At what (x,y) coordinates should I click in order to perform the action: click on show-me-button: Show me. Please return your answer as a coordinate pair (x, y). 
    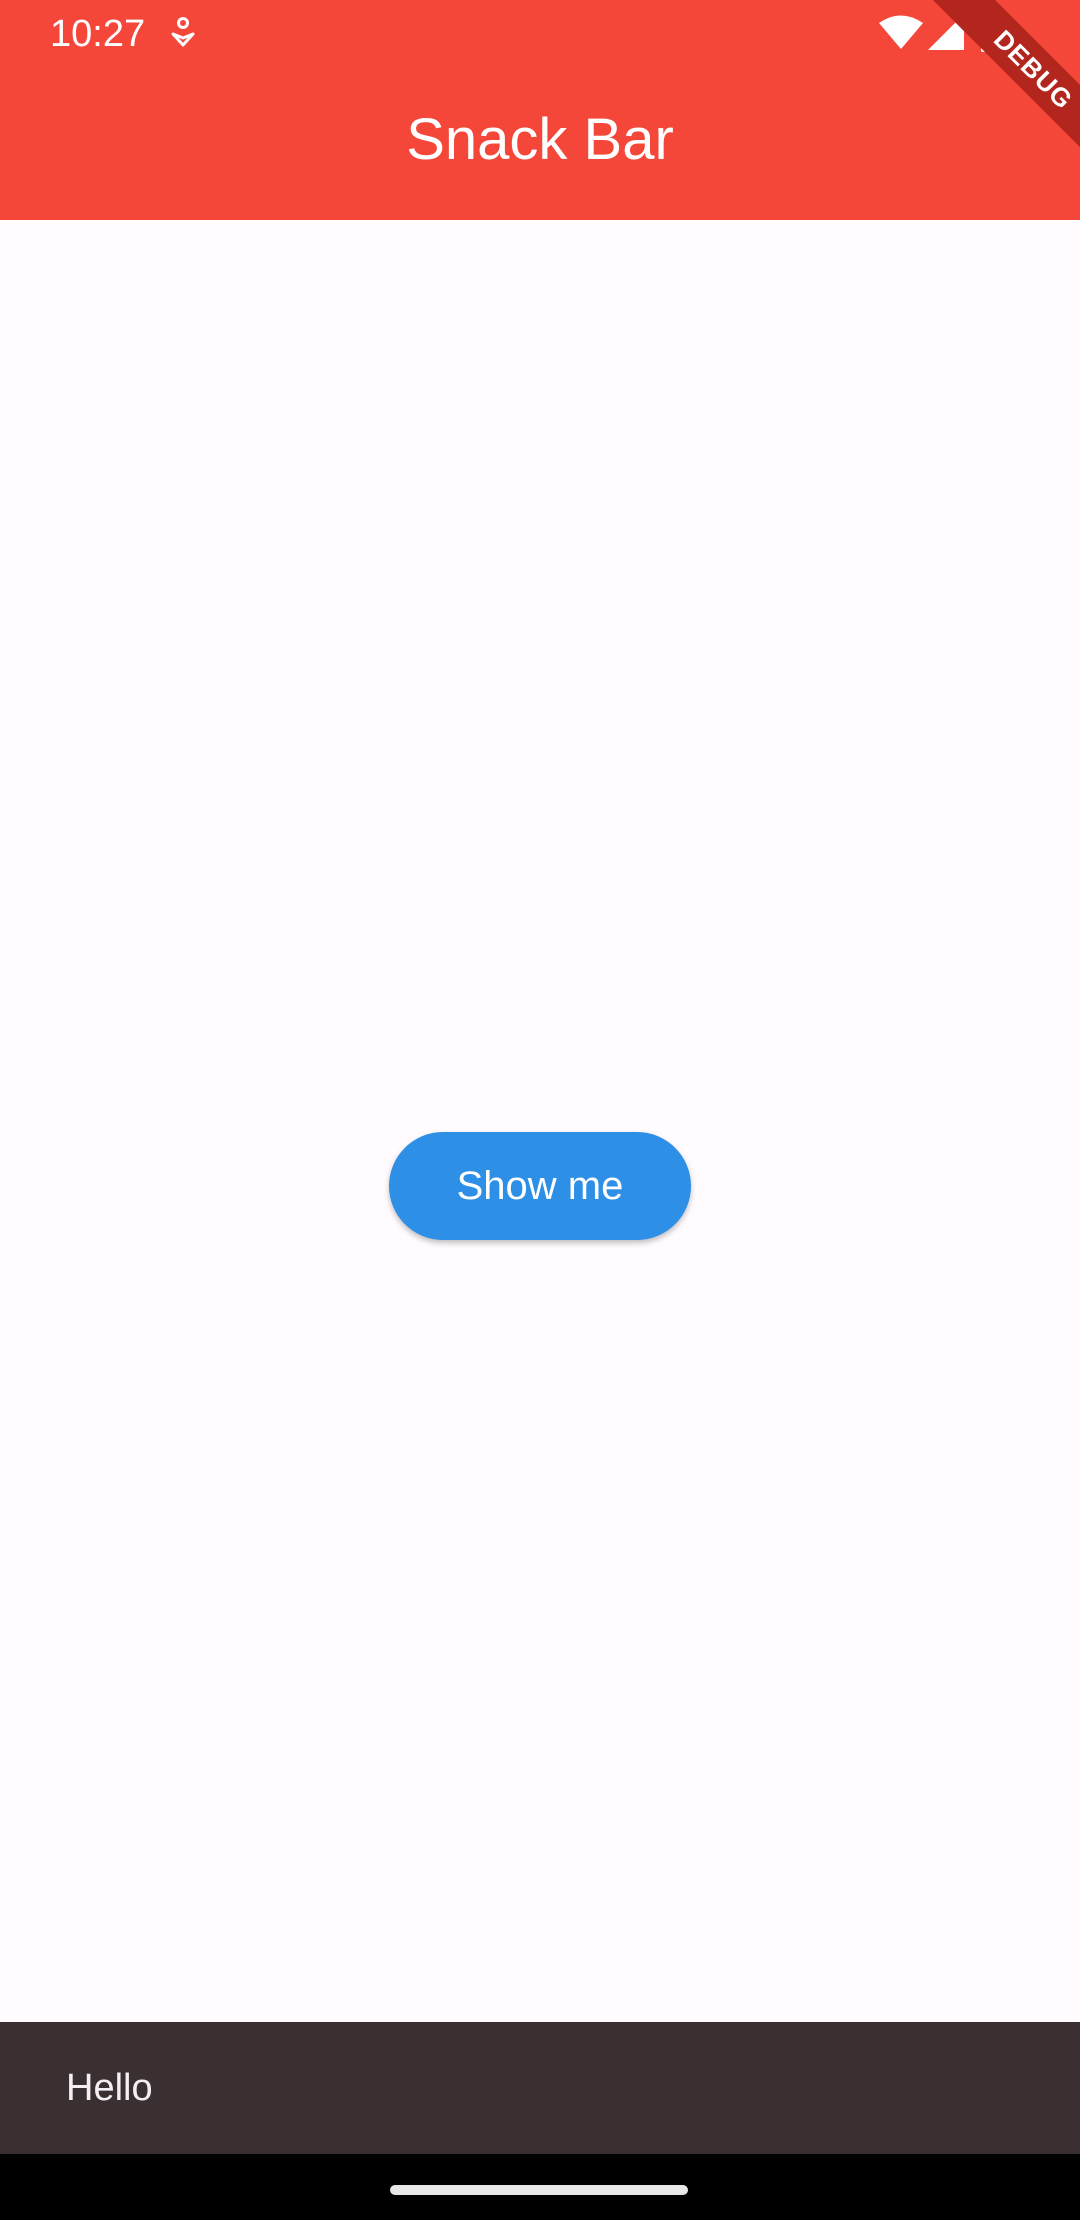
    Looking at the image, I should click on (540, 1186).